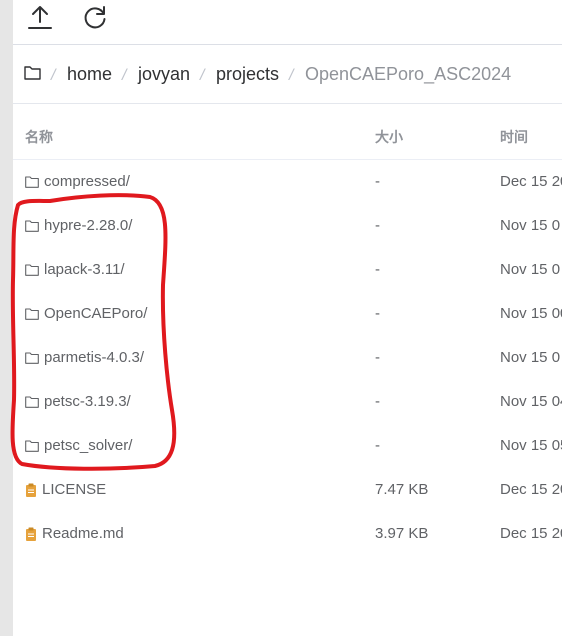 The width and height of the screenshot is (562, 636). I want to click on breadcrumb-current: OpenCAEPoro_ASC2024, so click(408, 74).